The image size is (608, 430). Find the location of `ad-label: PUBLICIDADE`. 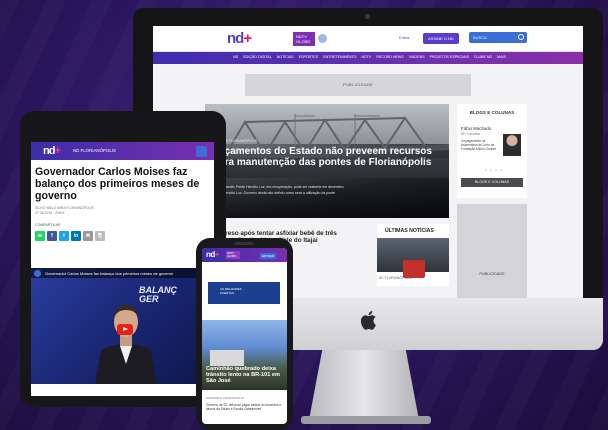

ad-label: PUBLICIDADE is located at coordinates (358, 84).